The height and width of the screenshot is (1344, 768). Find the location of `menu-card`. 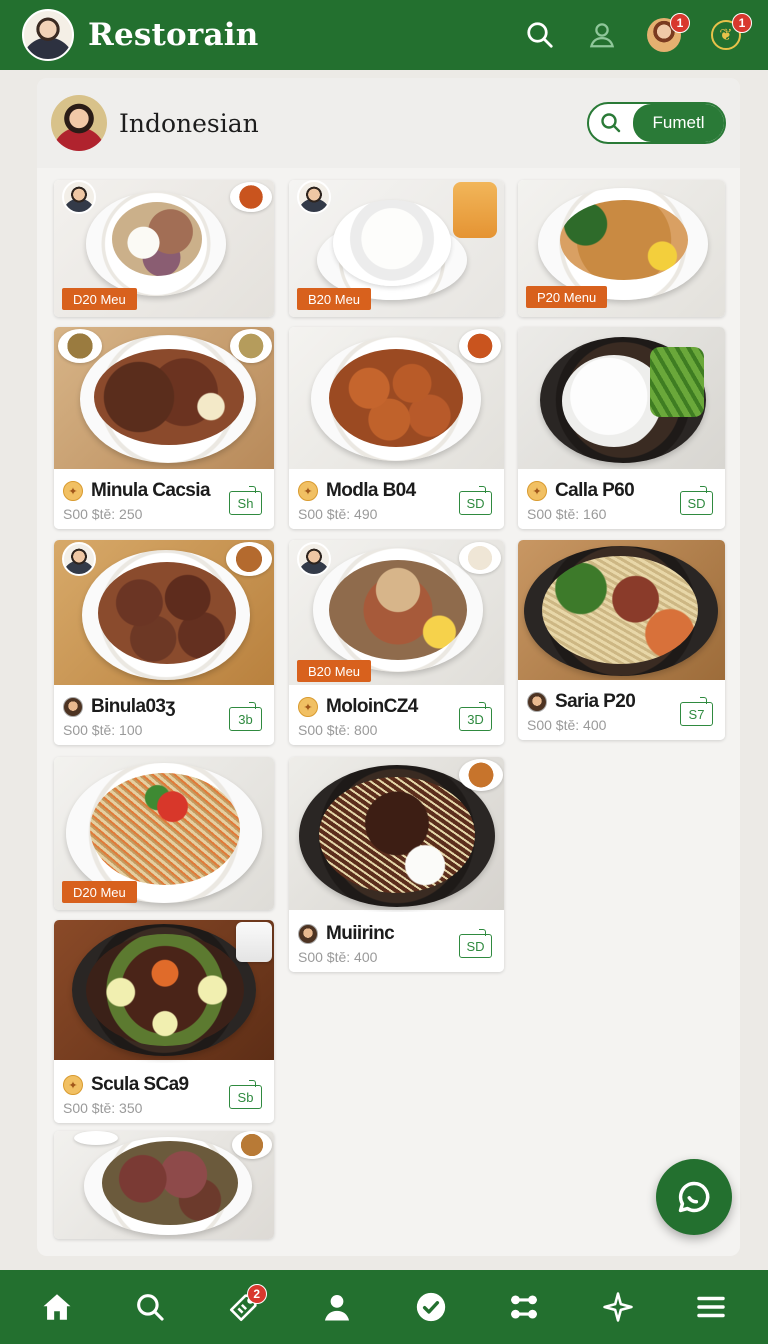

menu-card is located at coordinates (164, 1185).